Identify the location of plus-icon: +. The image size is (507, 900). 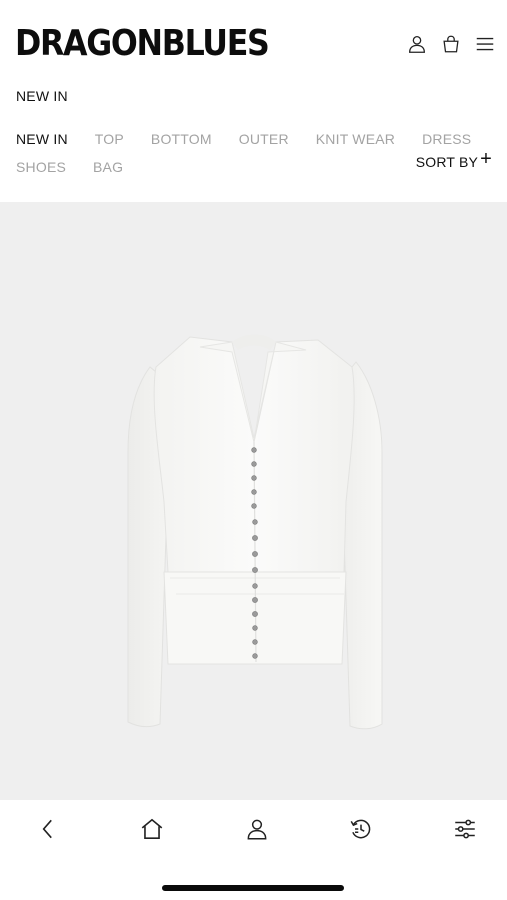
(486, 159).